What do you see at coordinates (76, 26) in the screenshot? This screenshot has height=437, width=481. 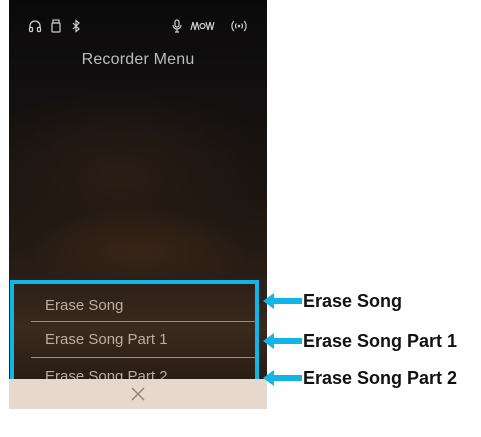 I see `bluetooth-icon` at bounding box center [76, 26].